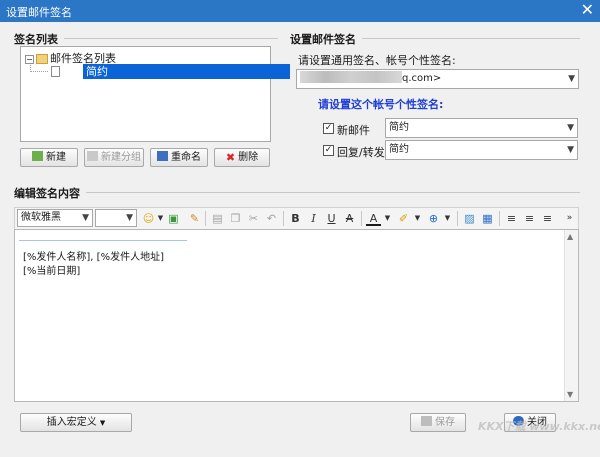 This screenshot has width=600, height=457. I want to click on close-button: 关闭, so click(530, 422).